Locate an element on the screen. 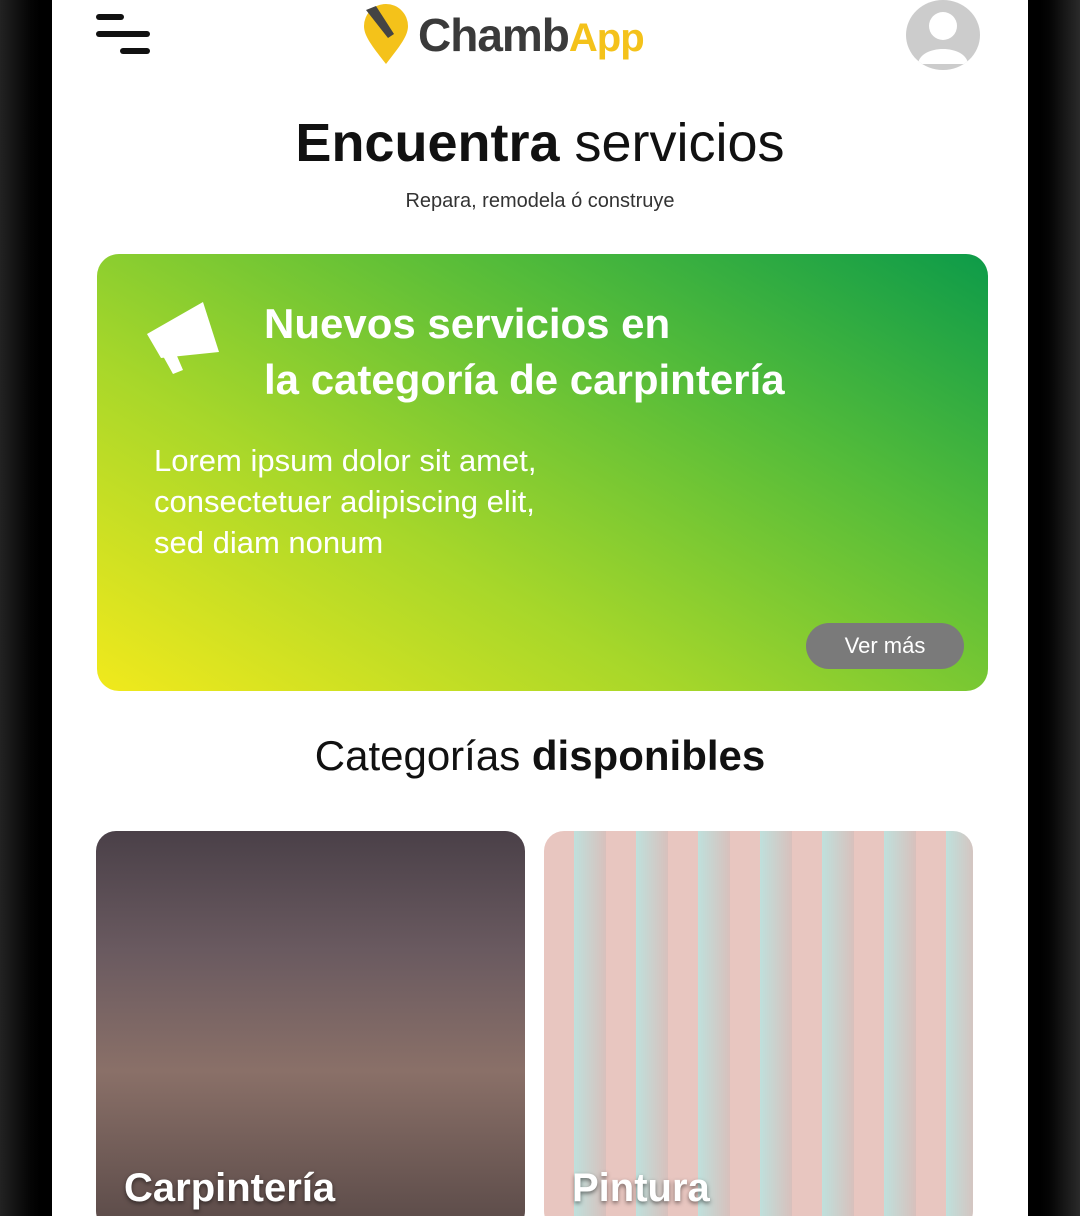  category-label: Carpintería is located at coordinates (230, 1188).